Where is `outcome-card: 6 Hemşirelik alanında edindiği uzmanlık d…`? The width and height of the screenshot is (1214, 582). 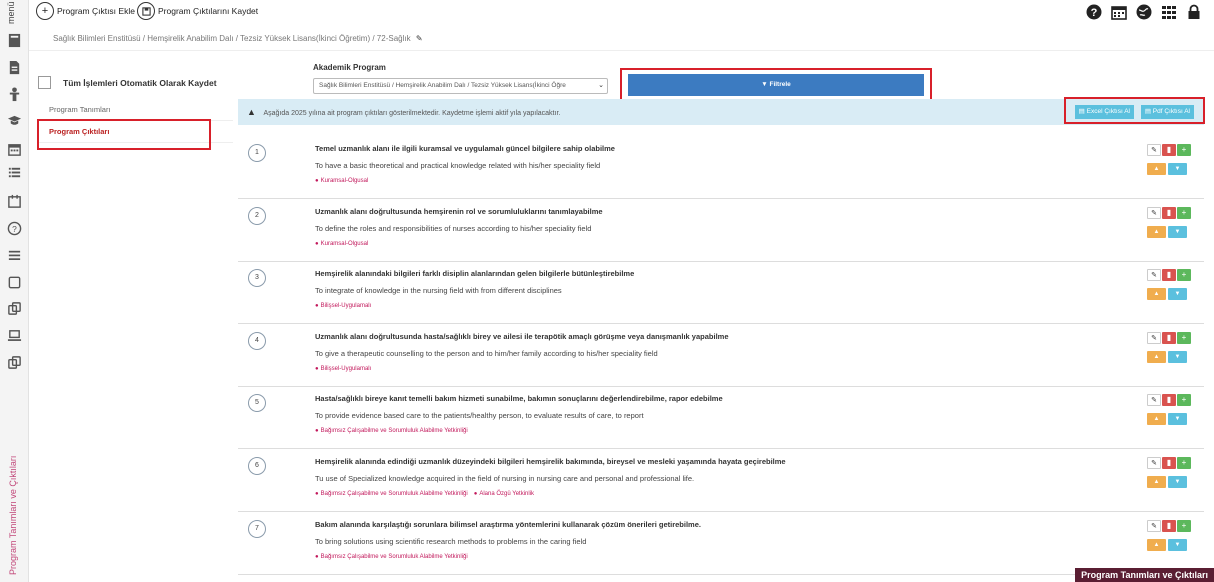
outcome-card: 6 Hemşirelik alanında edindiği uzmanlık d… is located at coordinates (721, 481).